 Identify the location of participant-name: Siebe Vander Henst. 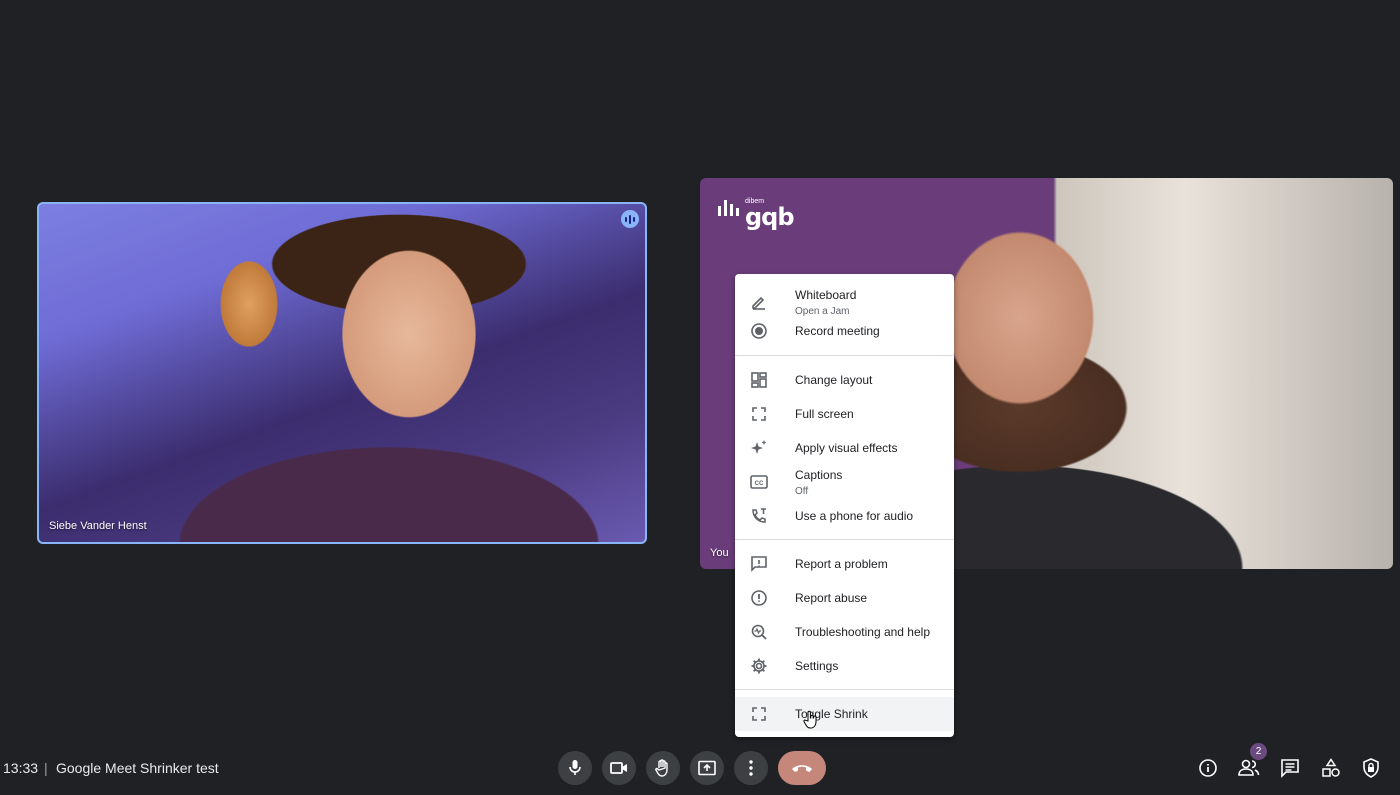
(98, 526).